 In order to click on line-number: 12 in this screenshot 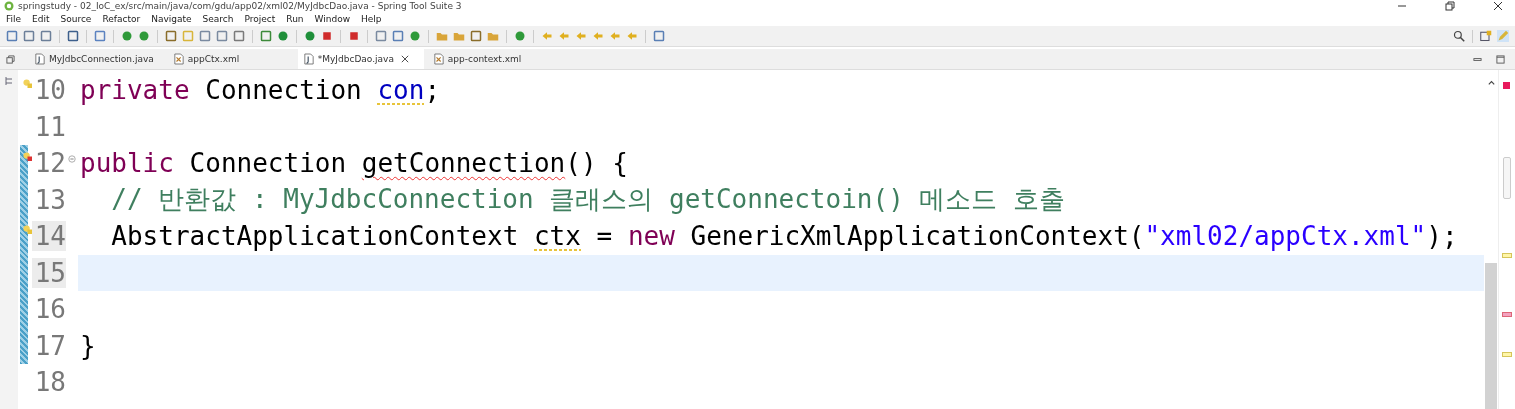, I will do `click(49, 163)`.